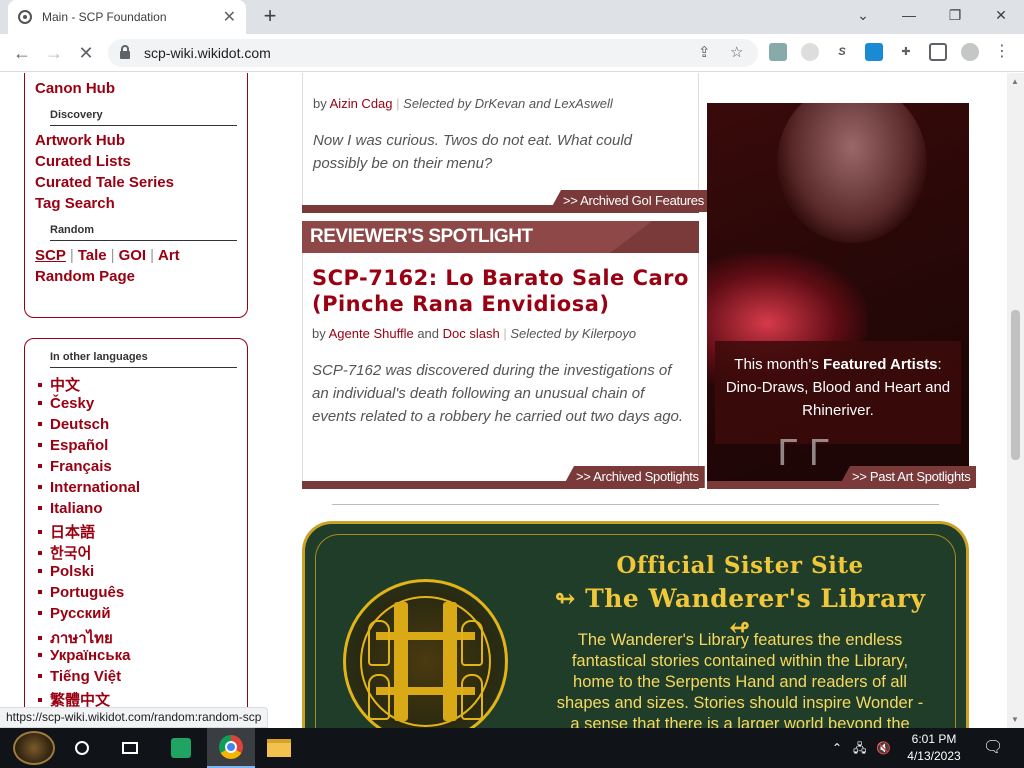 The width and height of the screenshot is (1024, 768). What do you see at coordinates (633, 477) in the screenshot?
I see `spotlight-archive-link: >> Archived Spotlights` at bounding box center [633, 477].